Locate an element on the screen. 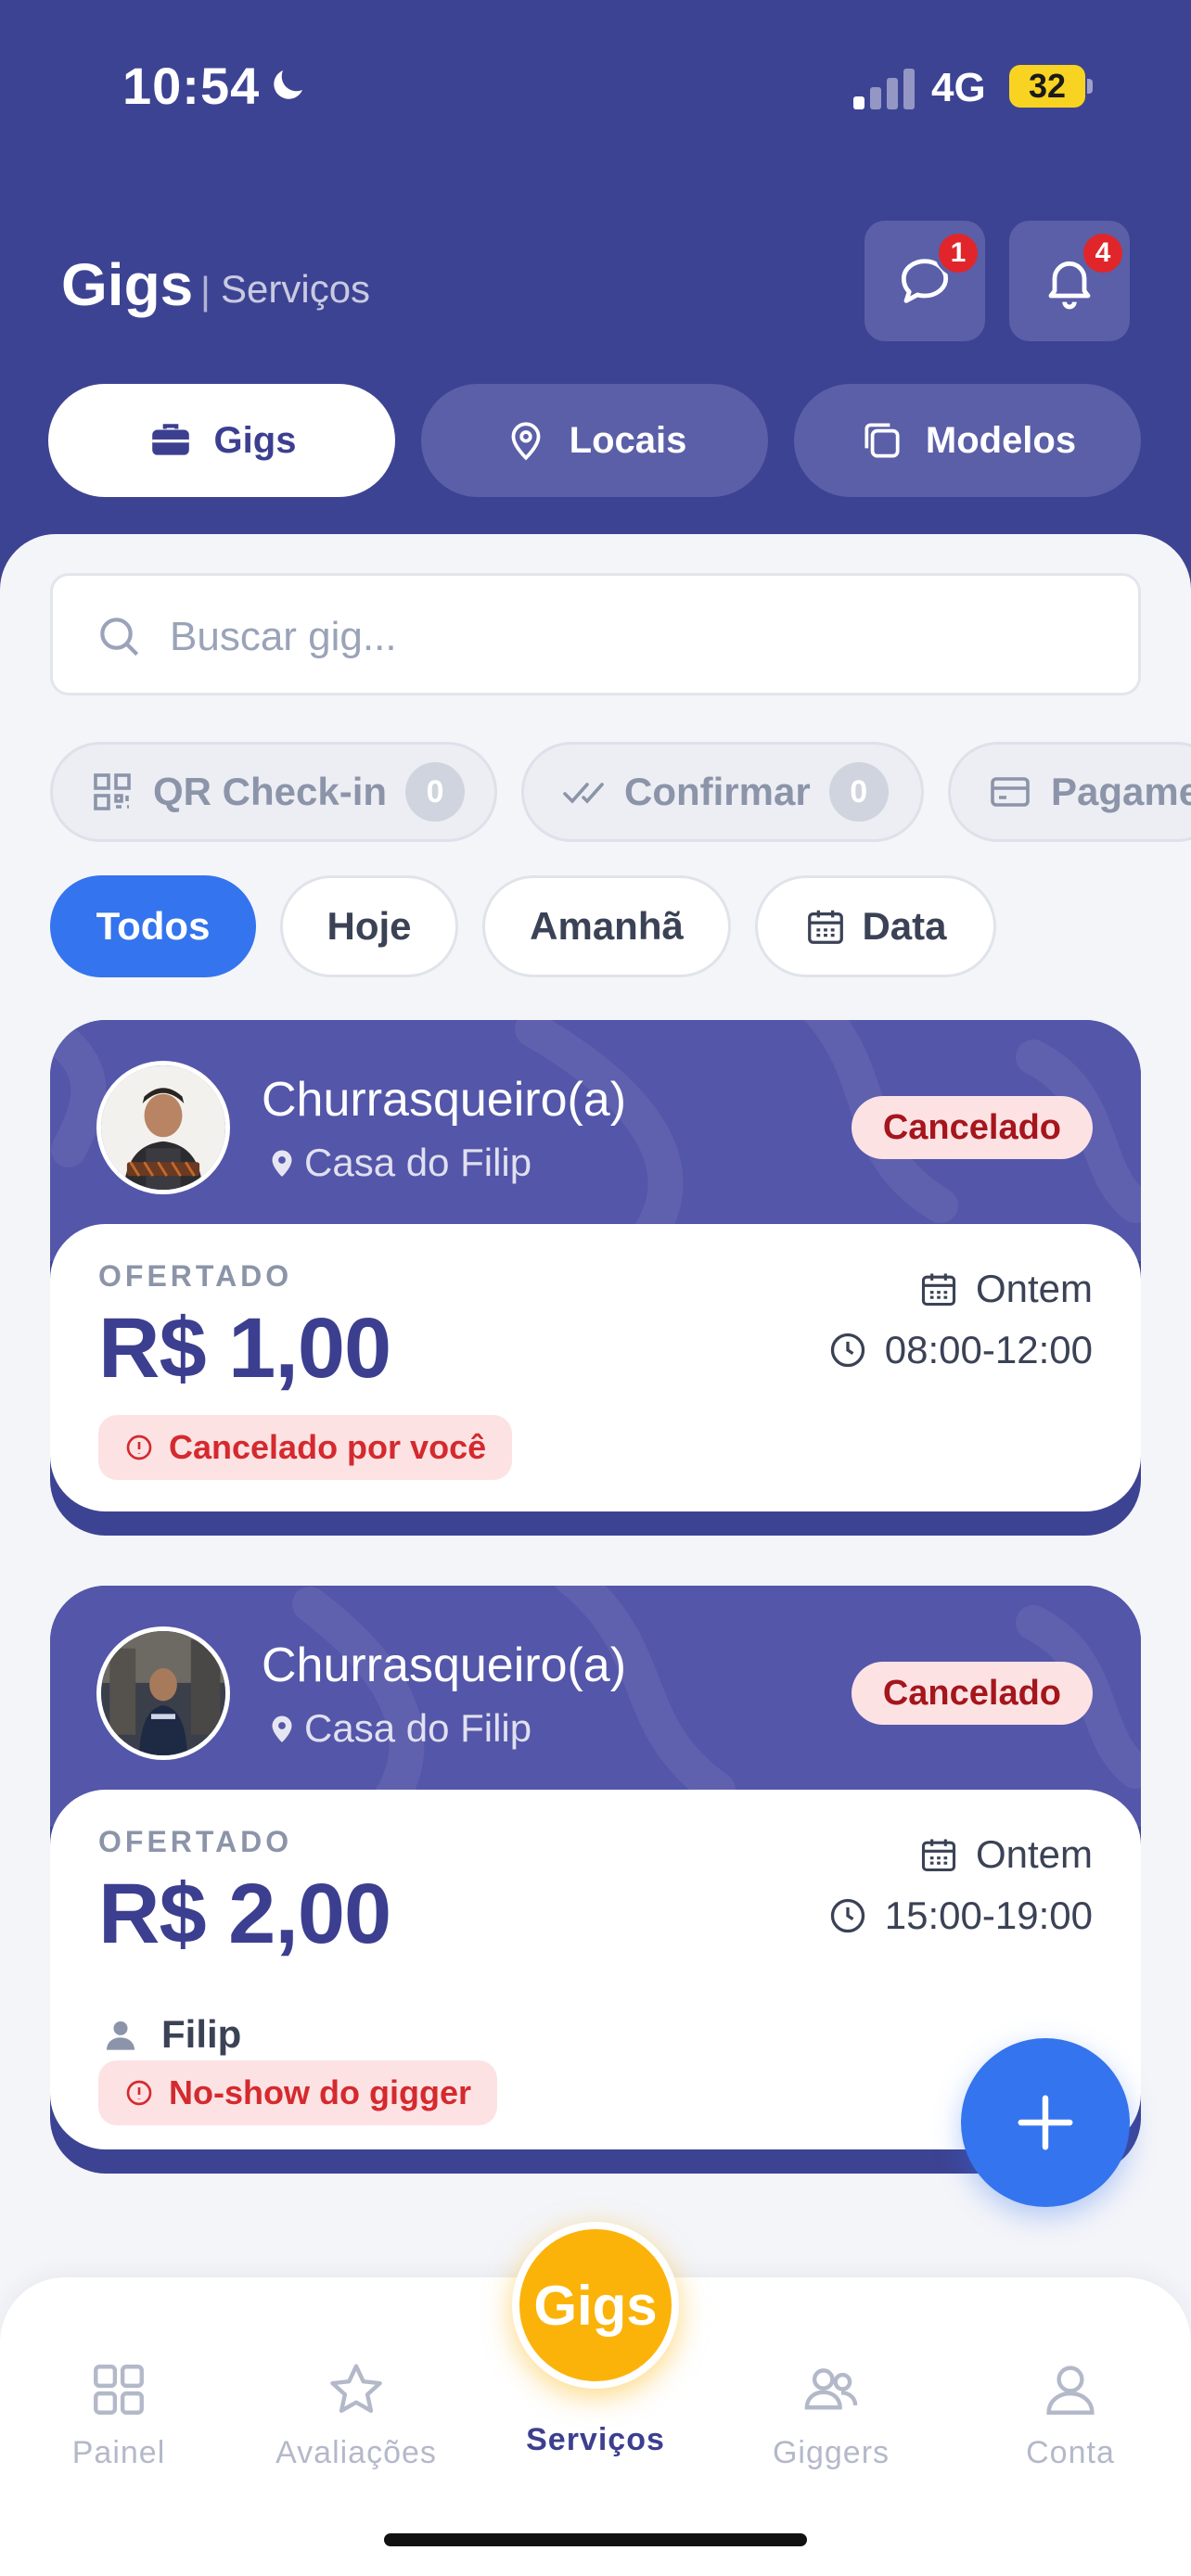 The width and height of the screenshot is (1191, 2576). filter-todos: Todos is located at coordinates (153, 926).